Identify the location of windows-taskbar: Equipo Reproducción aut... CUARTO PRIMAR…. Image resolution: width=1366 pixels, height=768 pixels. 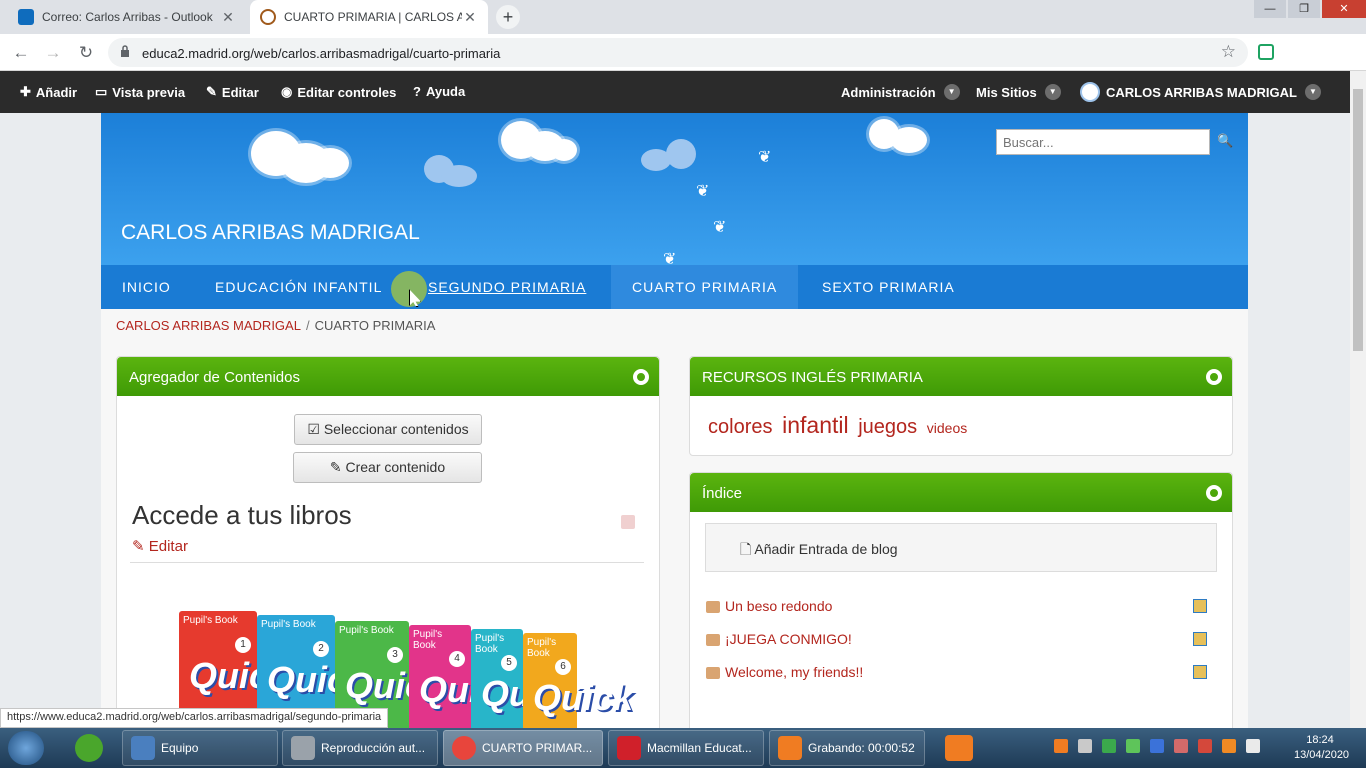
(683, 748).